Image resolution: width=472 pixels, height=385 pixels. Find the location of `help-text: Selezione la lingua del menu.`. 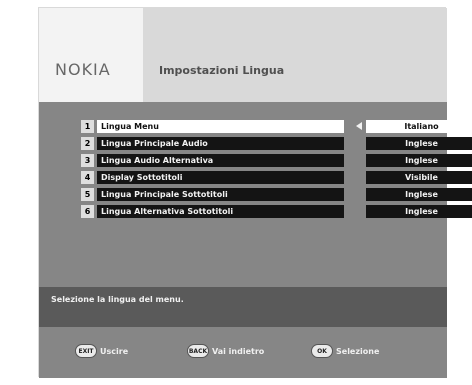

help-text: Selezione la lingua del menu. is located at coordinates (117, 299).